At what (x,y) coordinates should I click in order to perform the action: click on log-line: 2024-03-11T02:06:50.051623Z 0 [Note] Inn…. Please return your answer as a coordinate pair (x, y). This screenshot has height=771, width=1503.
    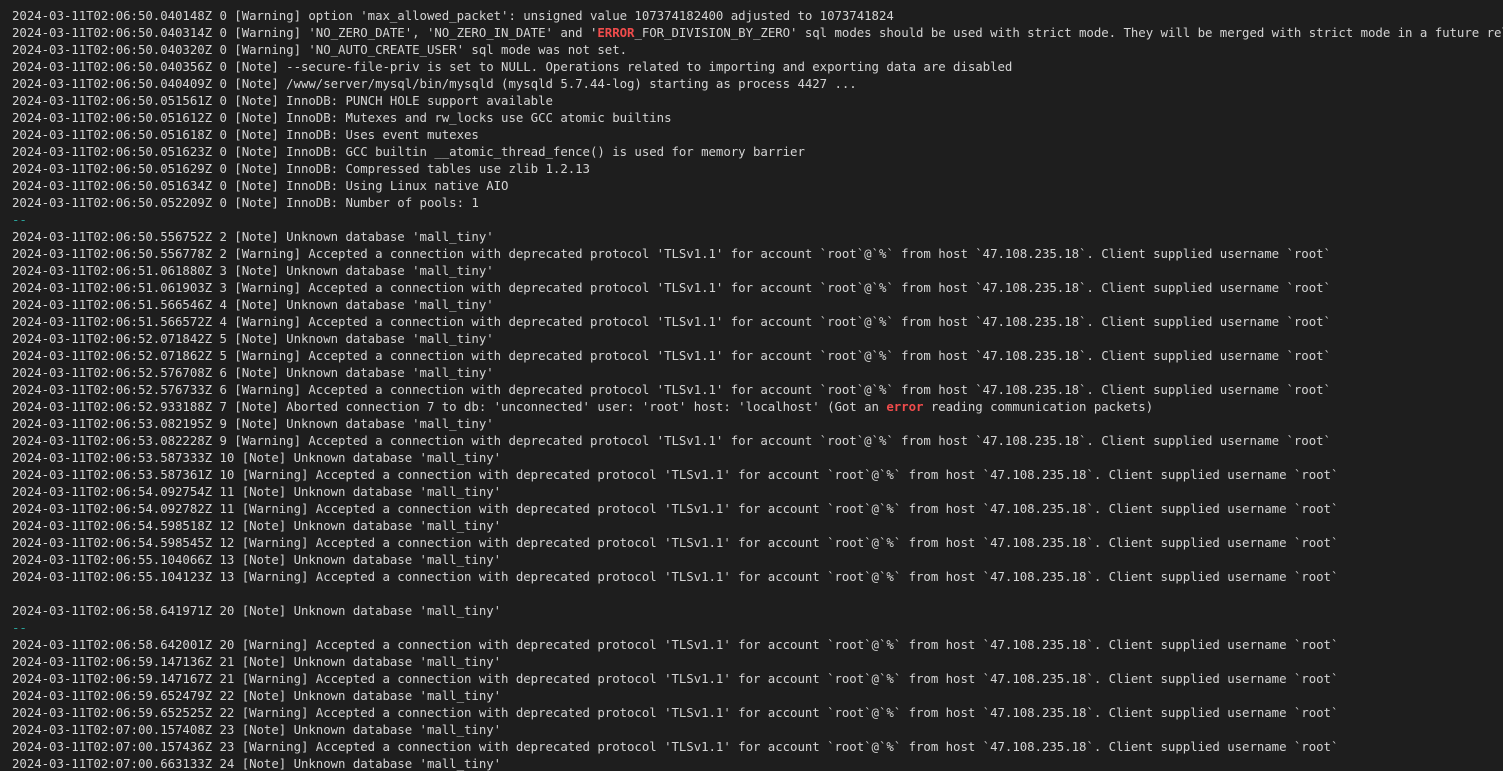
    Looking at the image, I should click on (408, 151).